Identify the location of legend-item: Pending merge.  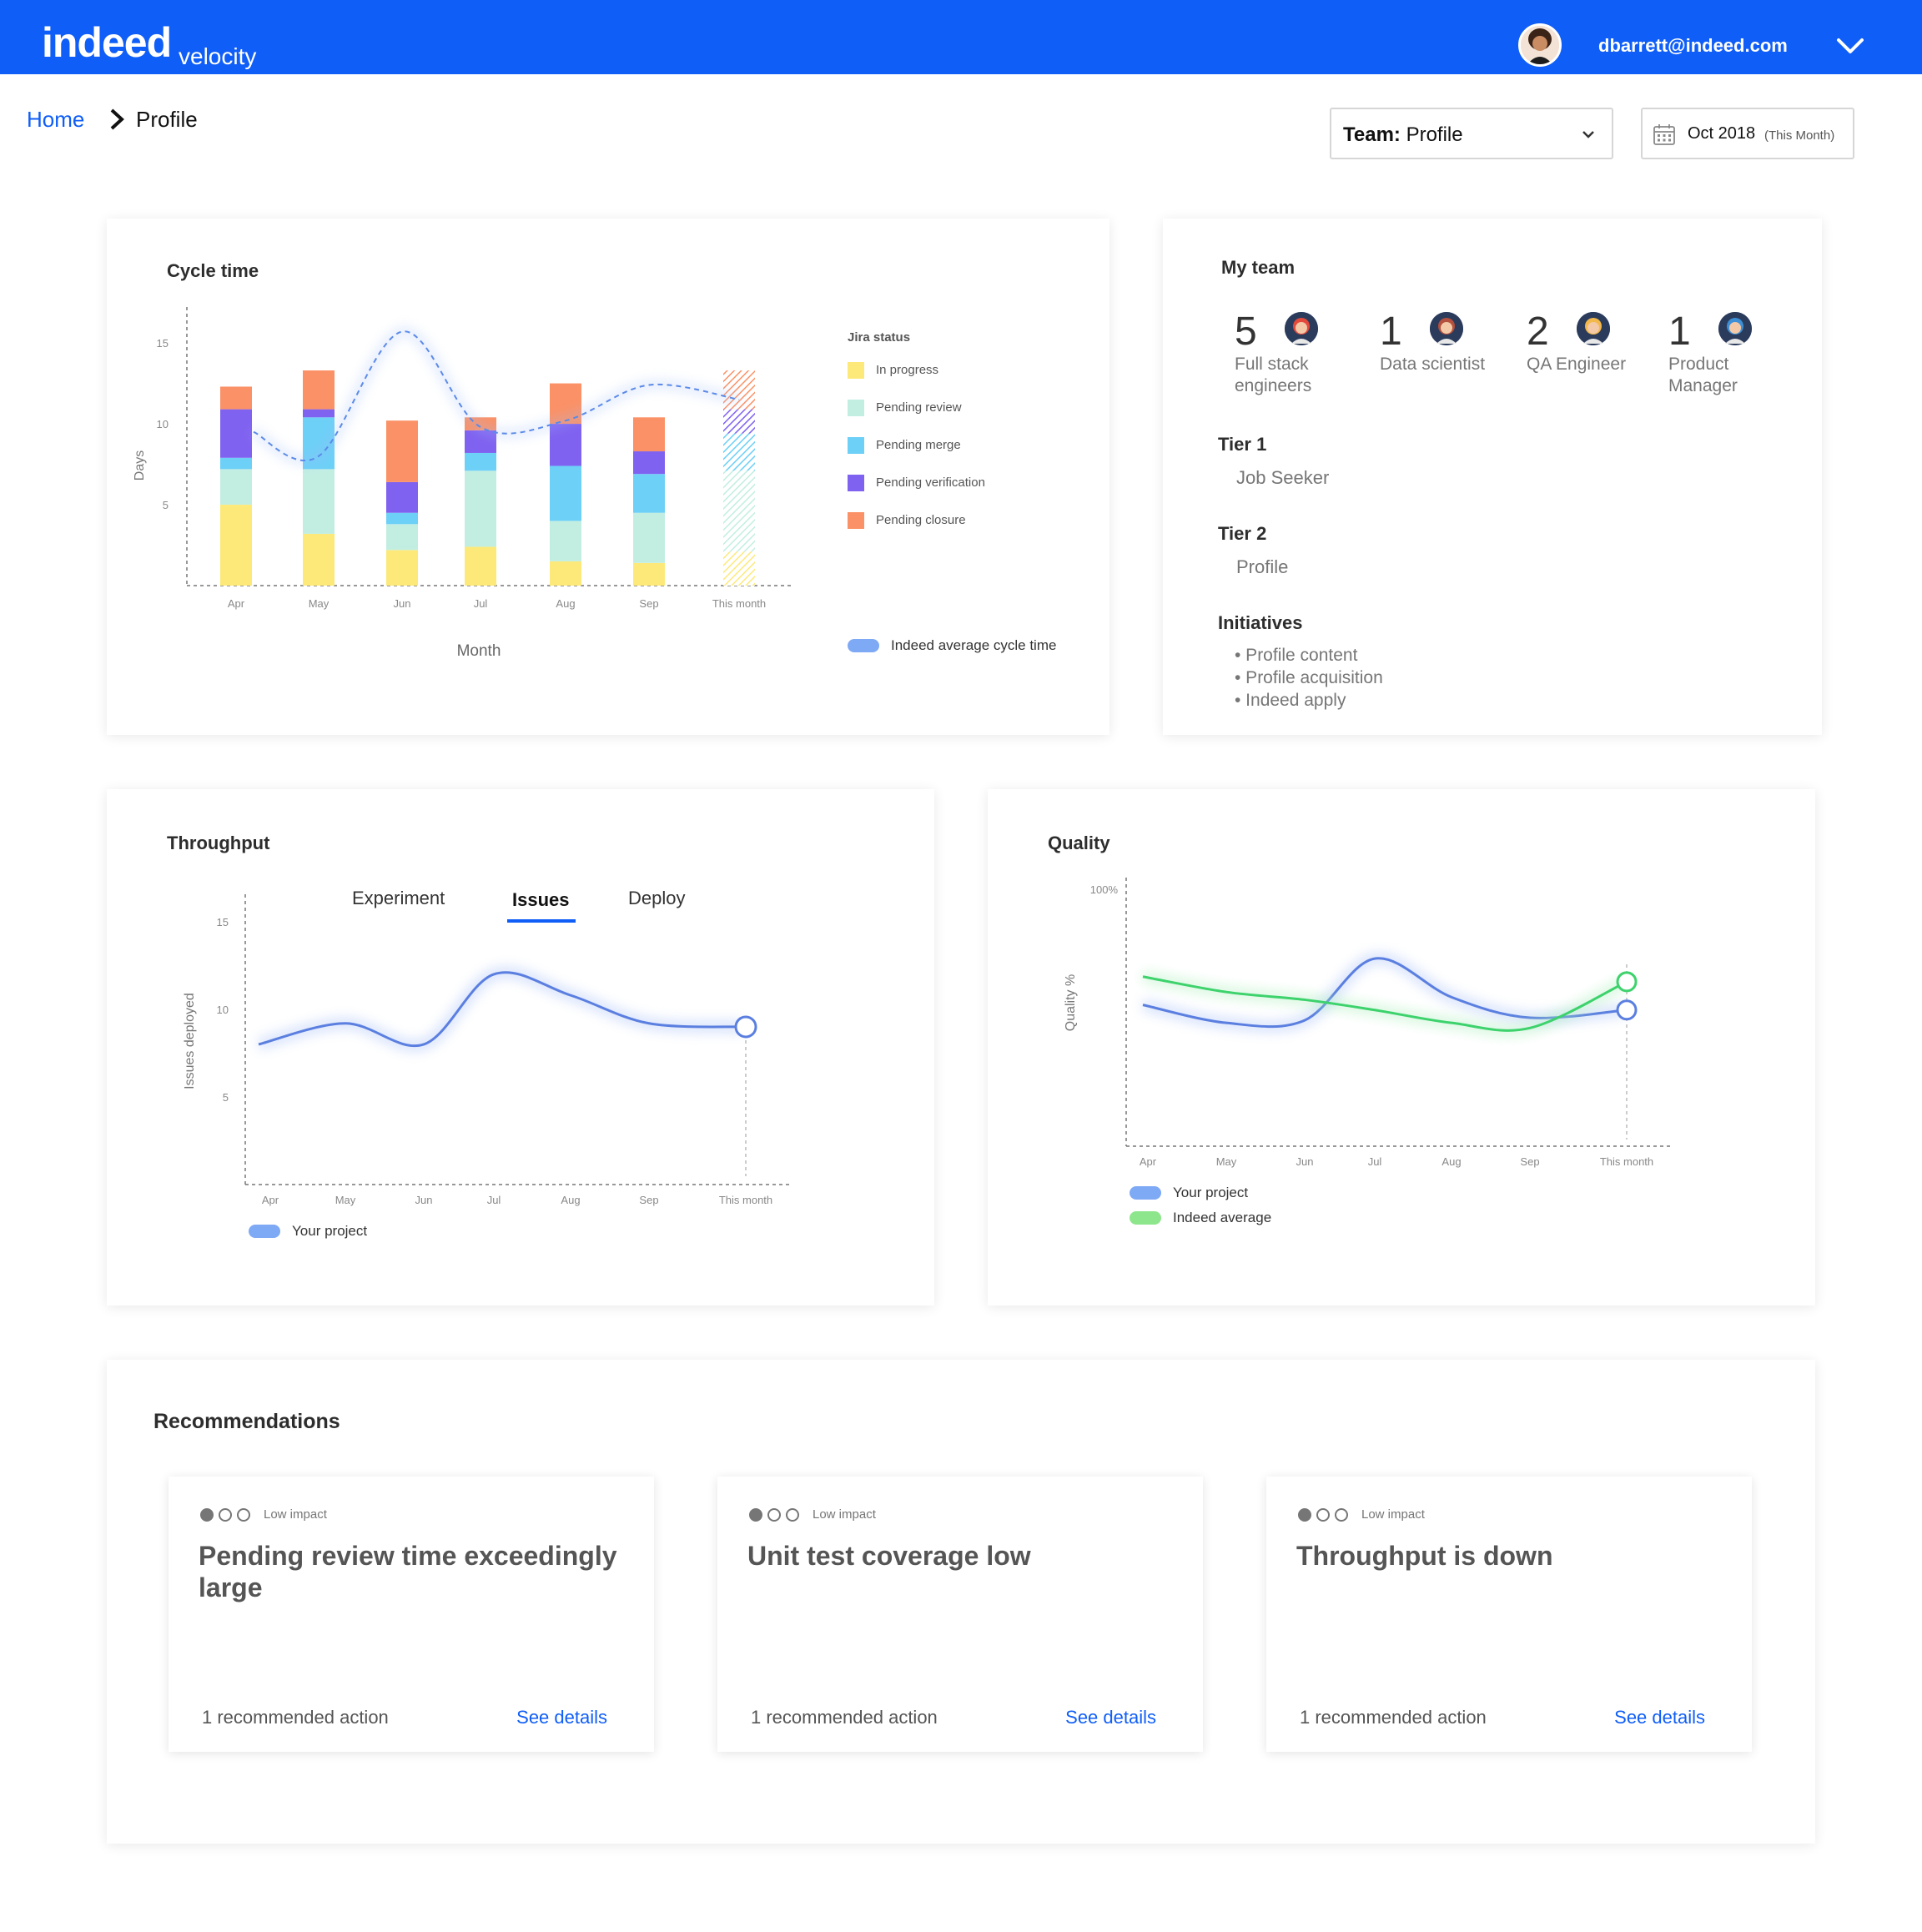
(904, 445).